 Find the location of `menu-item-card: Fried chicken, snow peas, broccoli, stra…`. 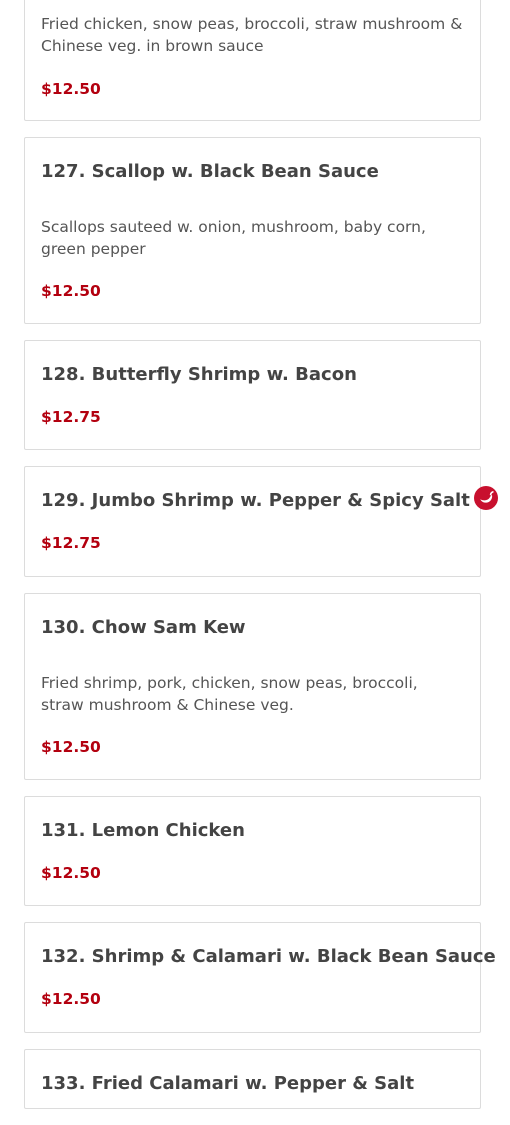

menu-item-card: Fried chicken, snow peas, broccoli, stra… is located at coordinates (252, 60).